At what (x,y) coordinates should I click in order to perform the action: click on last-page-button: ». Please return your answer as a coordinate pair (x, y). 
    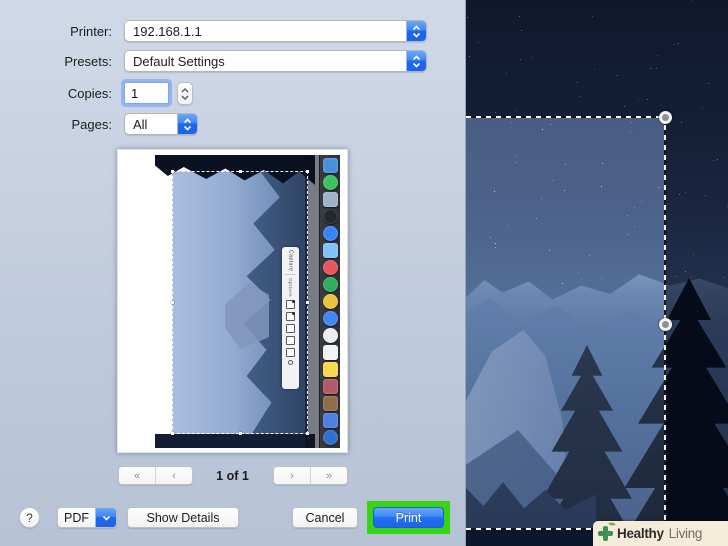
    Looking at the image, I should click on (329, 475).